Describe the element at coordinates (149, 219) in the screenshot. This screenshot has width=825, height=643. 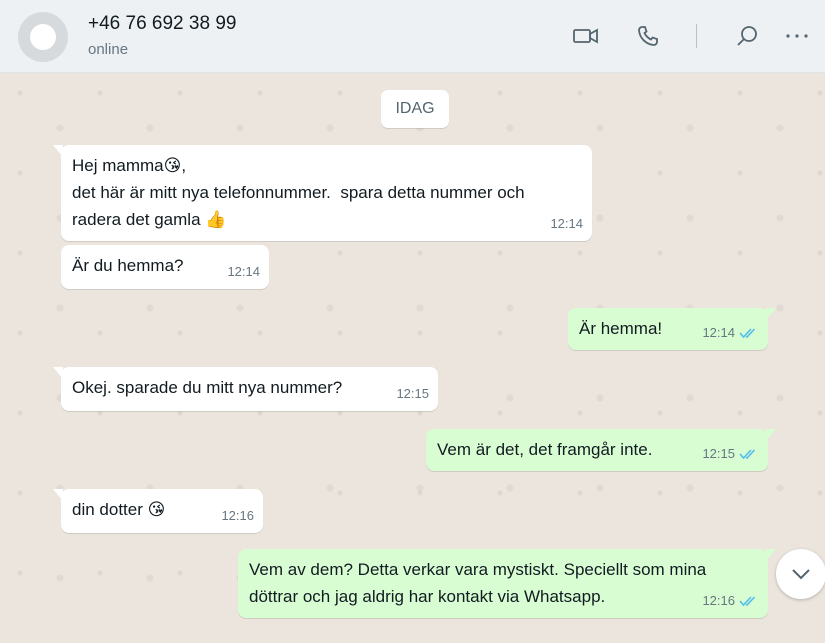
I see `message-text-line: radera det gamla 👍` at that location.